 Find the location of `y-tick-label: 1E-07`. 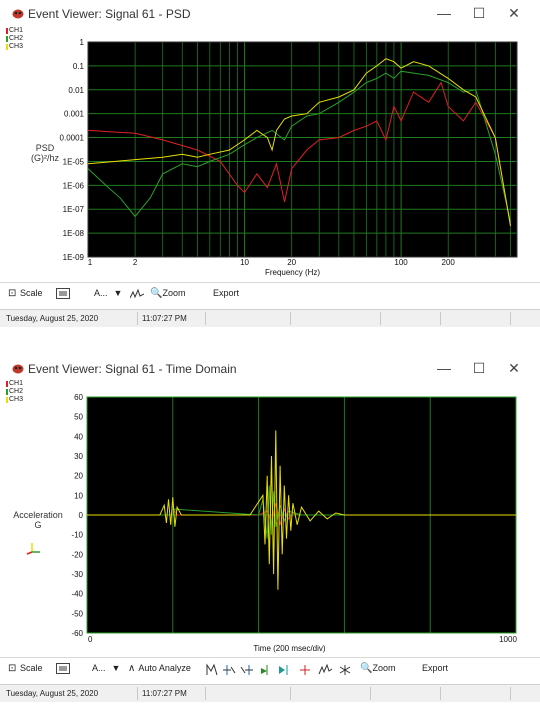

y-tick-label: 1E-07 is located at coordinates (74, 209).